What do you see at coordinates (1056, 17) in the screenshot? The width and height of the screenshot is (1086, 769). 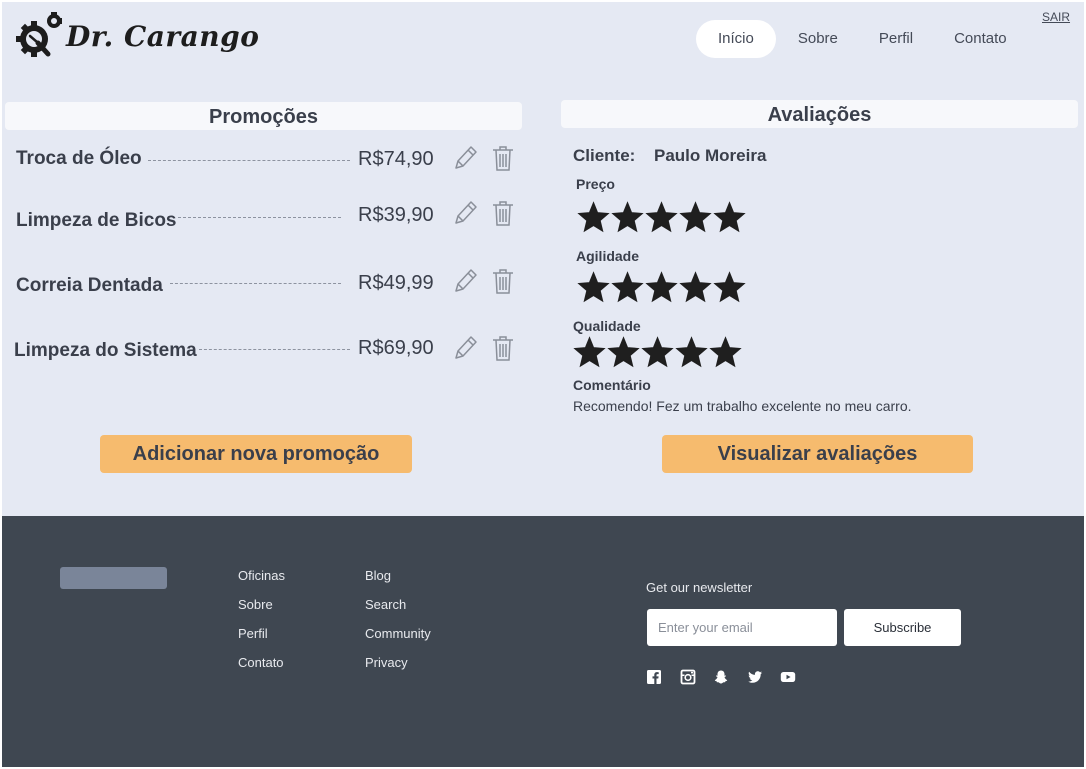 I see `logout-link: SAIR` at bounding box center [1056, 17].